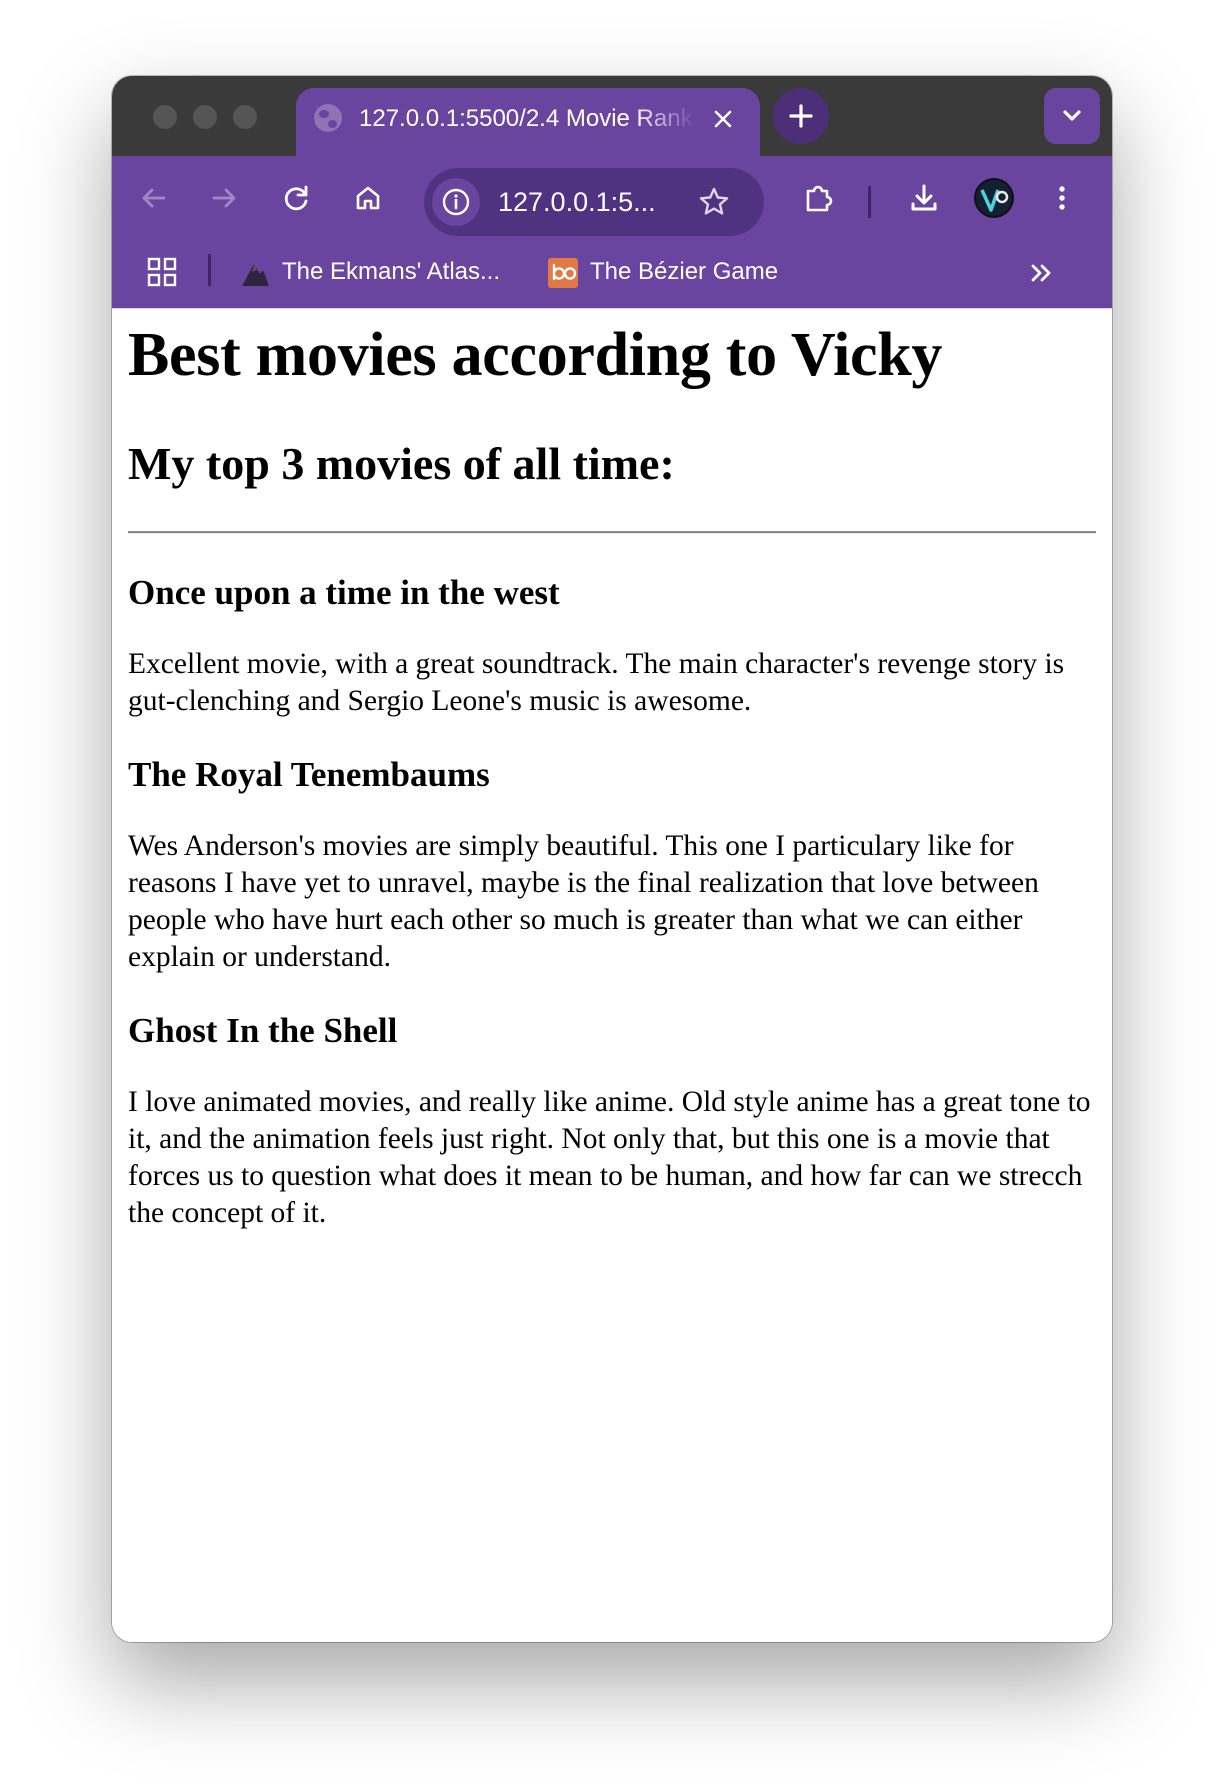 The width and height of the screenshot is (1224, 1790). Describe the element at coordinates (714, 202) in the screenshot. I see `bookmark-star-icon` at that location.